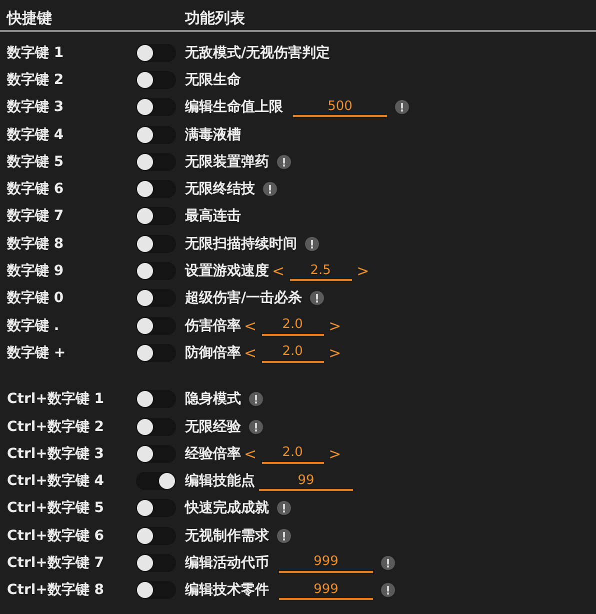 Image resolution: width=596 pixels, height=614 pixels. Describe the element at coordinates (234, 107) in the screenshot. I see `cheat-label: 编辑生命值上限` at that location.